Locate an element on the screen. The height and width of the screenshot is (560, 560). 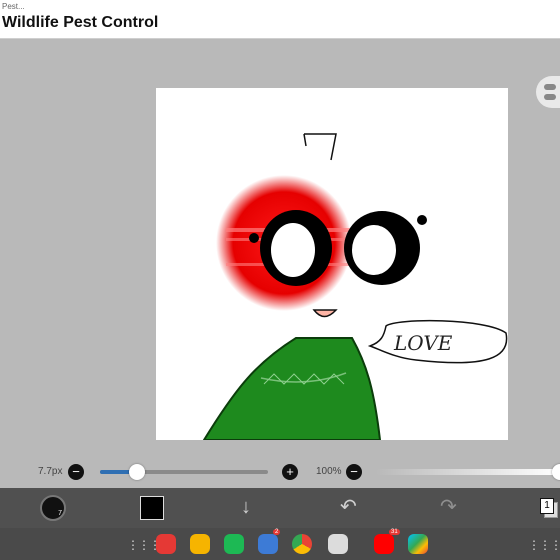
brush-size-slider is located at coordinates (184, 472).